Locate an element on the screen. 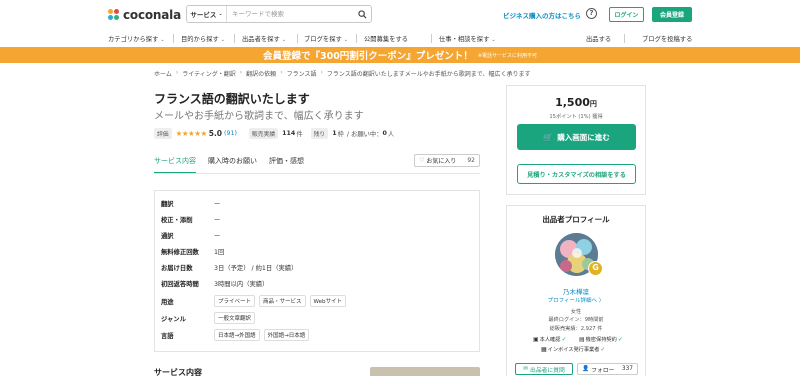 Image resolution: width=800 pixels, height=376 pixels. search-input is located at coordinates (290, 14).